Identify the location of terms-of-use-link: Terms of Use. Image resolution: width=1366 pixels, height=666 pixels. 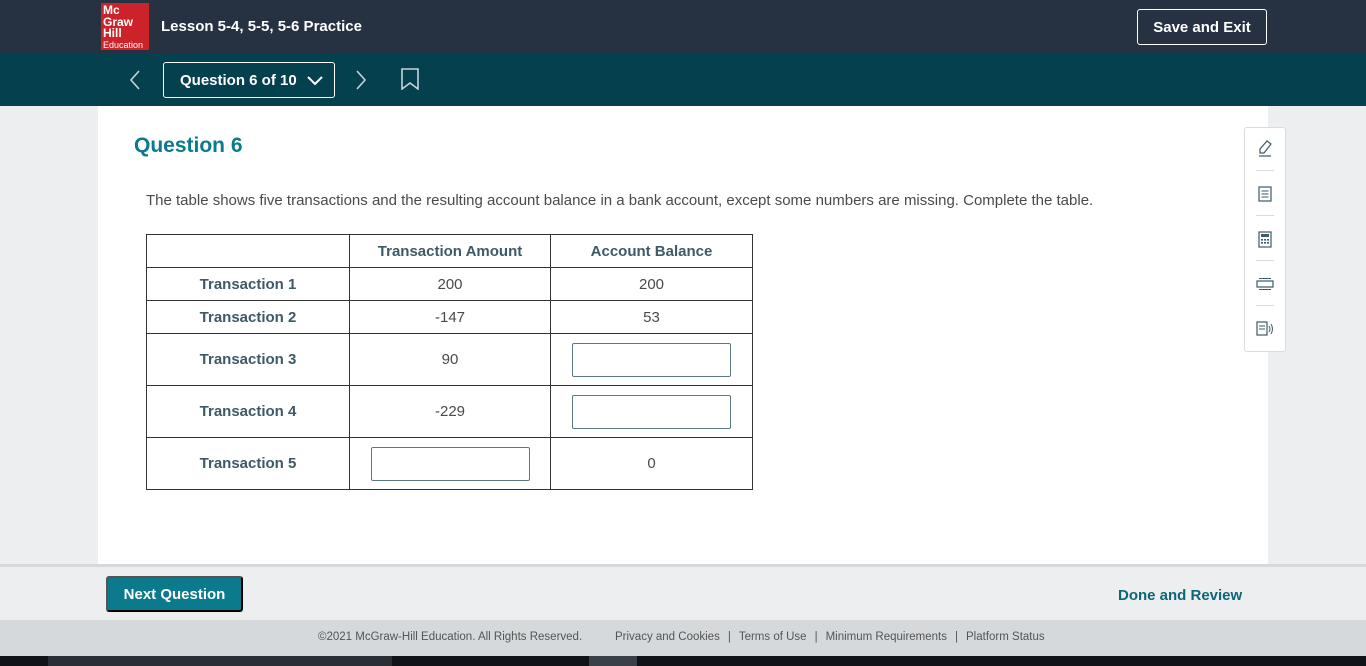
(773, 637).